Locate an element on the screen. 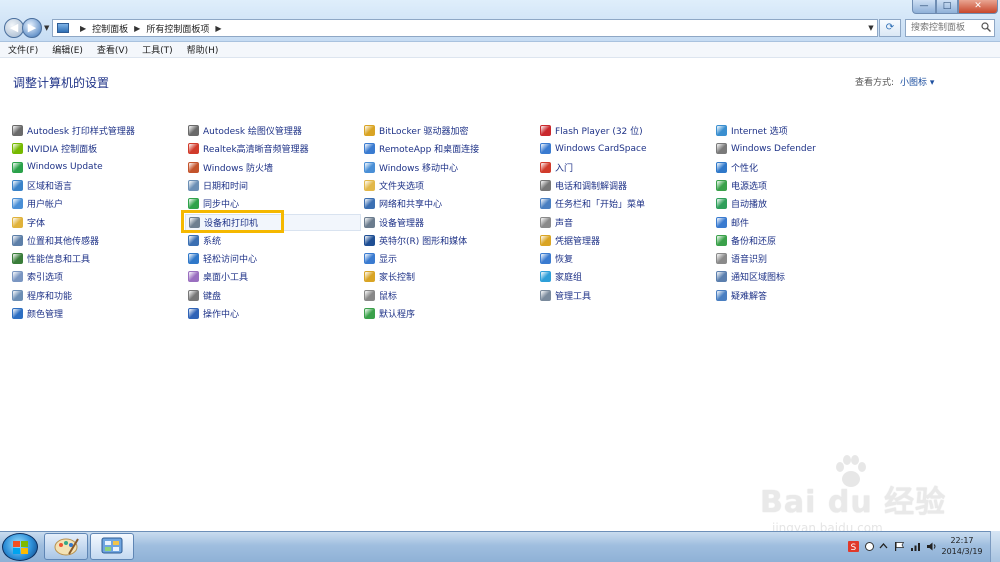 This screenshot has height=562, width=1000. menu-file: 文件(F) is located at coordinates (23, 49).